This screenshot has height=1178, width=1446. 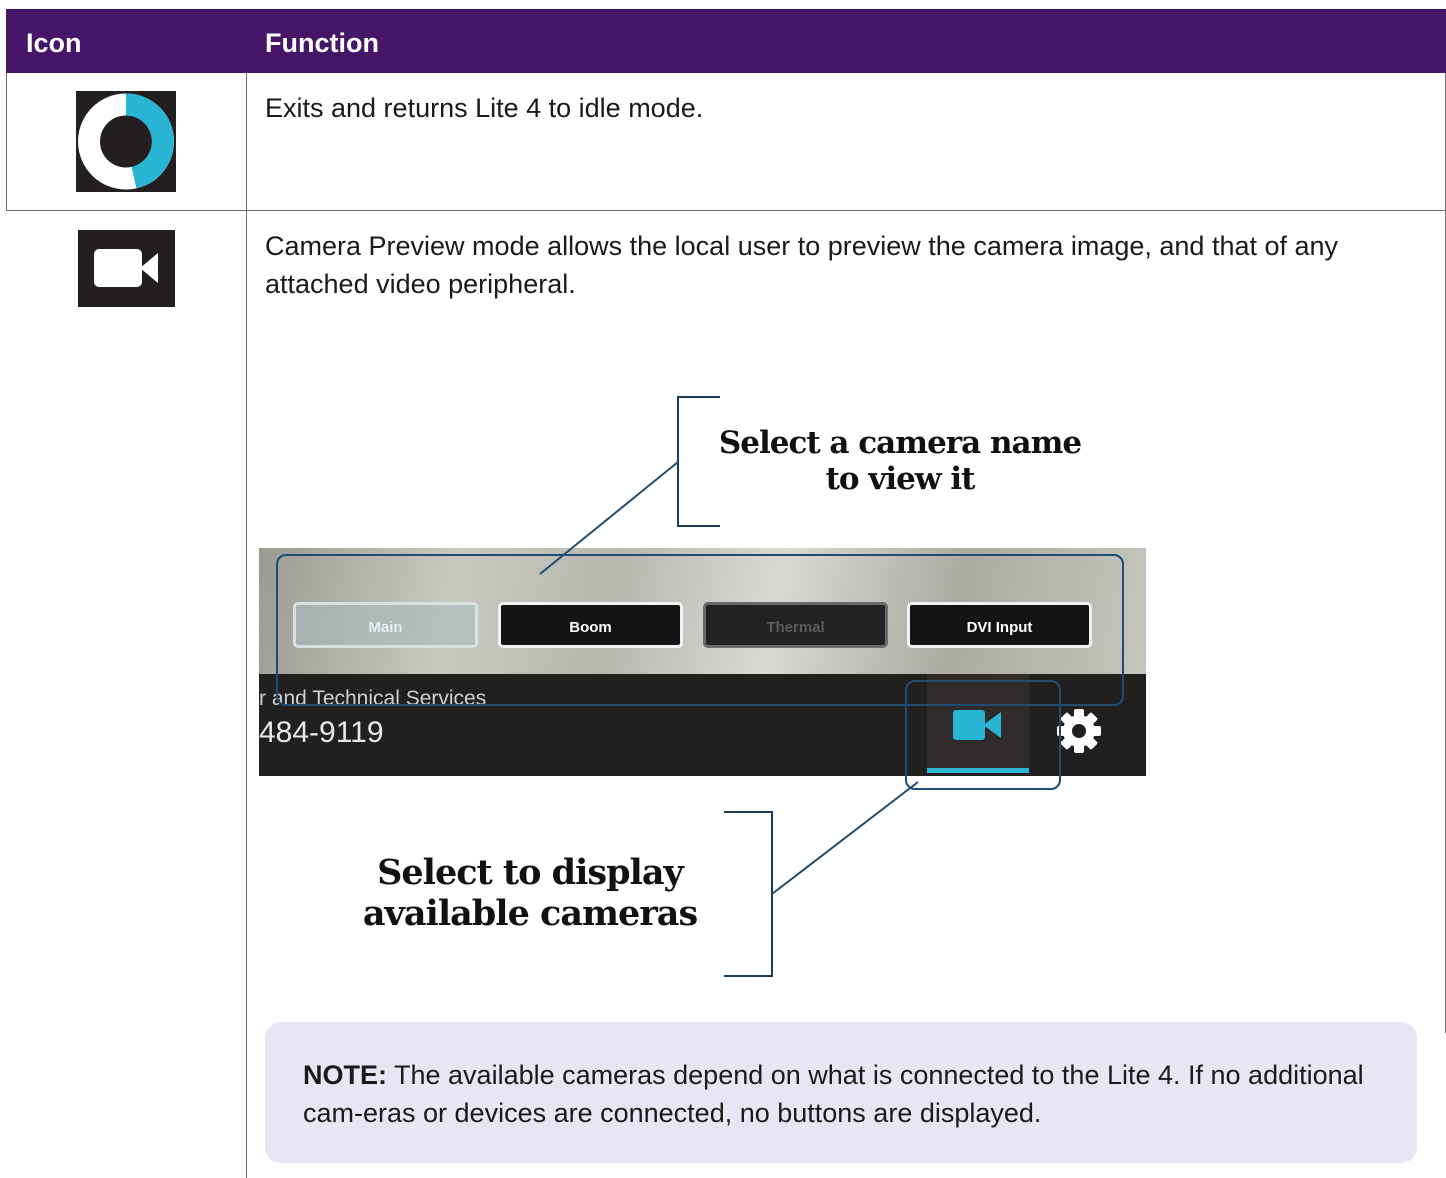 What do you see at coordinates (530, 893) in the screenshot?
I see `callout-display-cameras: Select to display available cameras` at bounding box center [530, 893].